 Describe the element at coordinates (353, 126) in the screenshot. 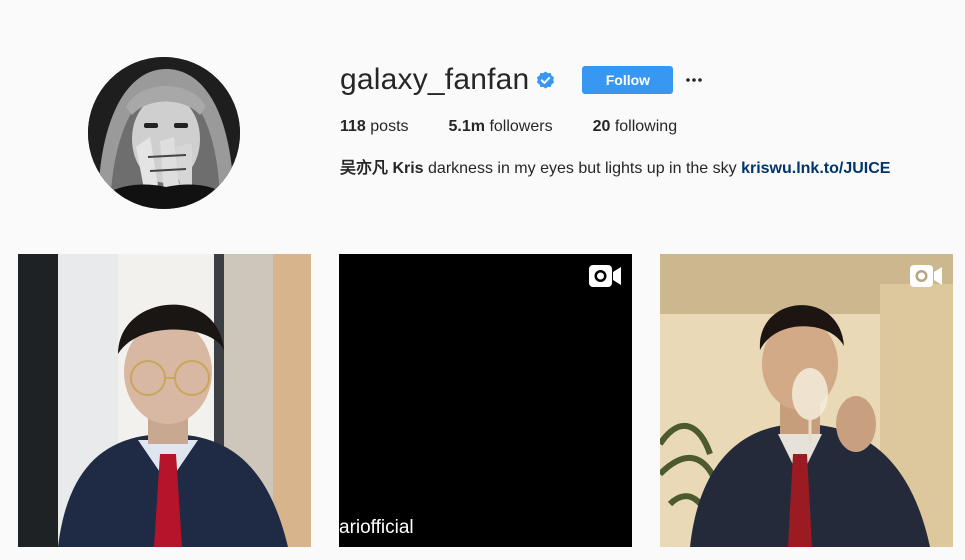

I see `posts-count: 118` at that location.